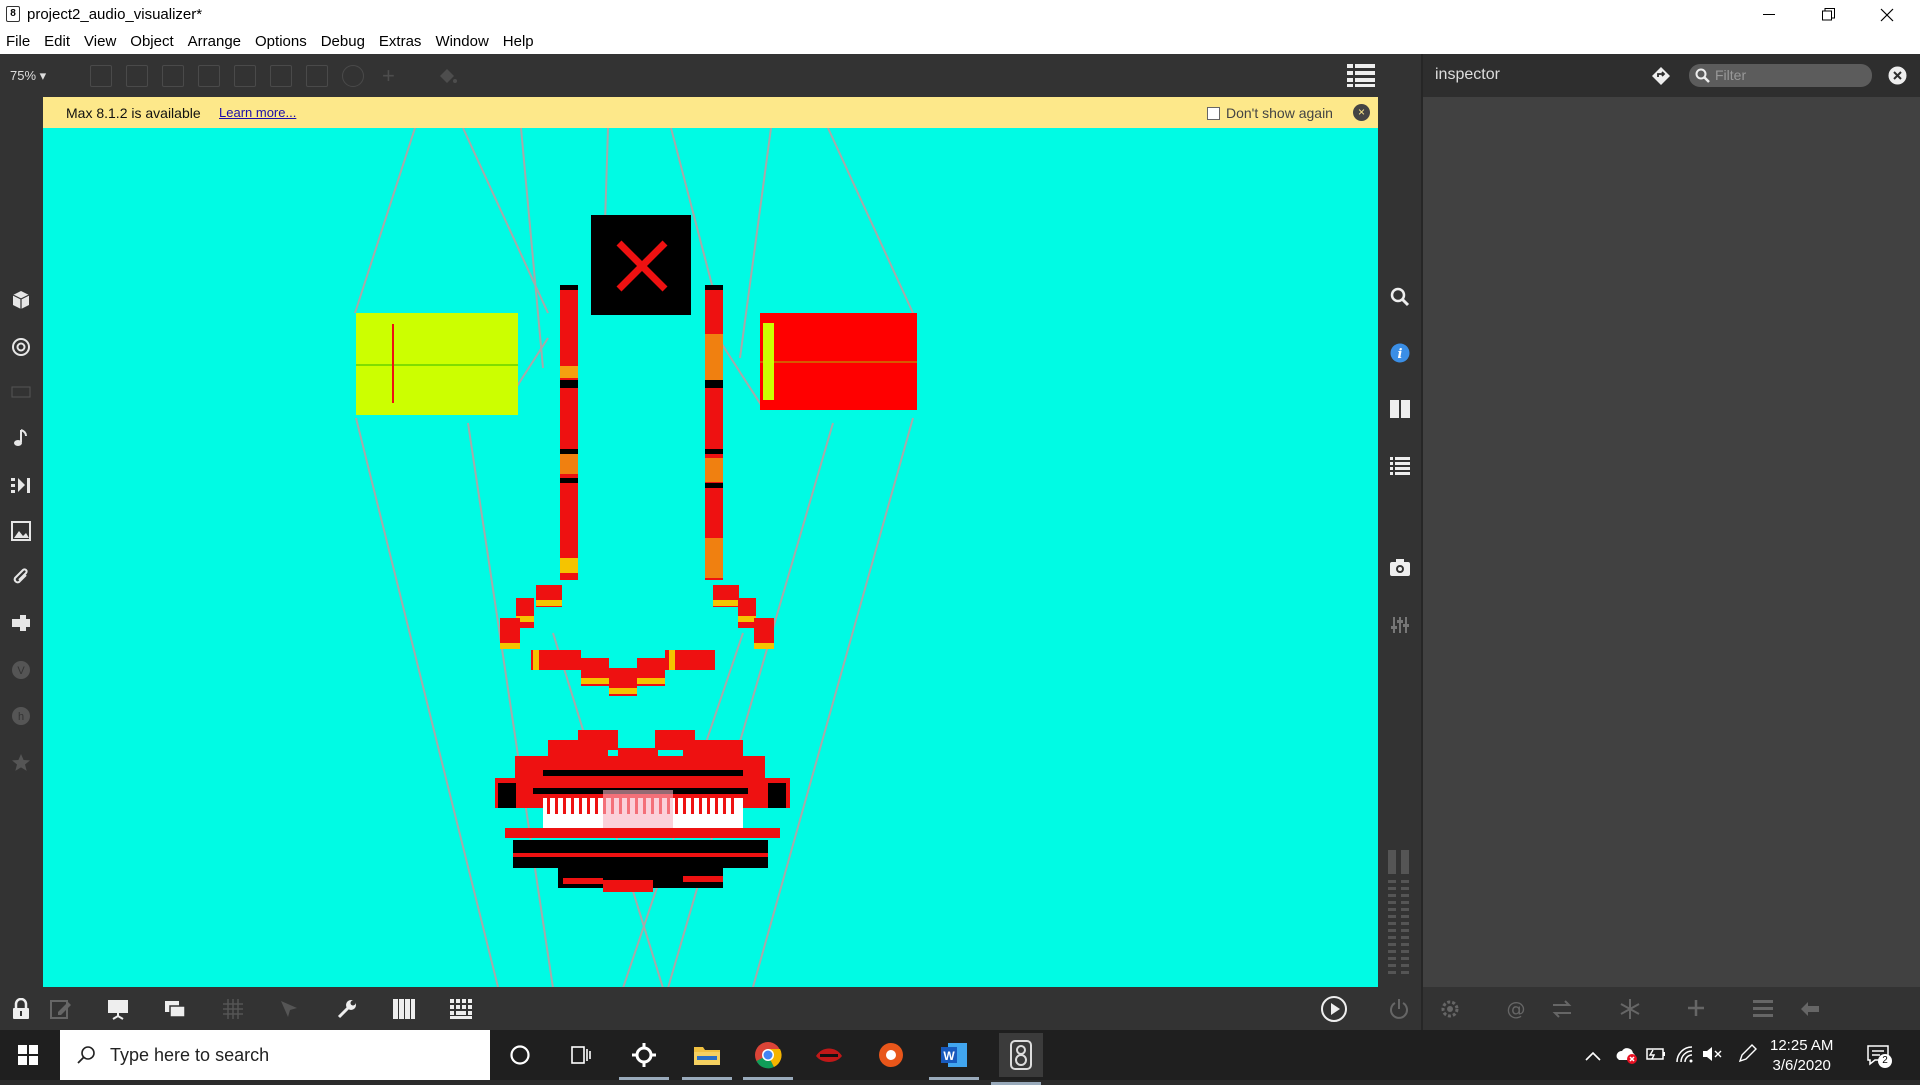 The height and width of the screenshot is (1085, 1920). Describe the element at coordinates (245, 76) in the screenshot. I see `toggle-object-icon` at that location.